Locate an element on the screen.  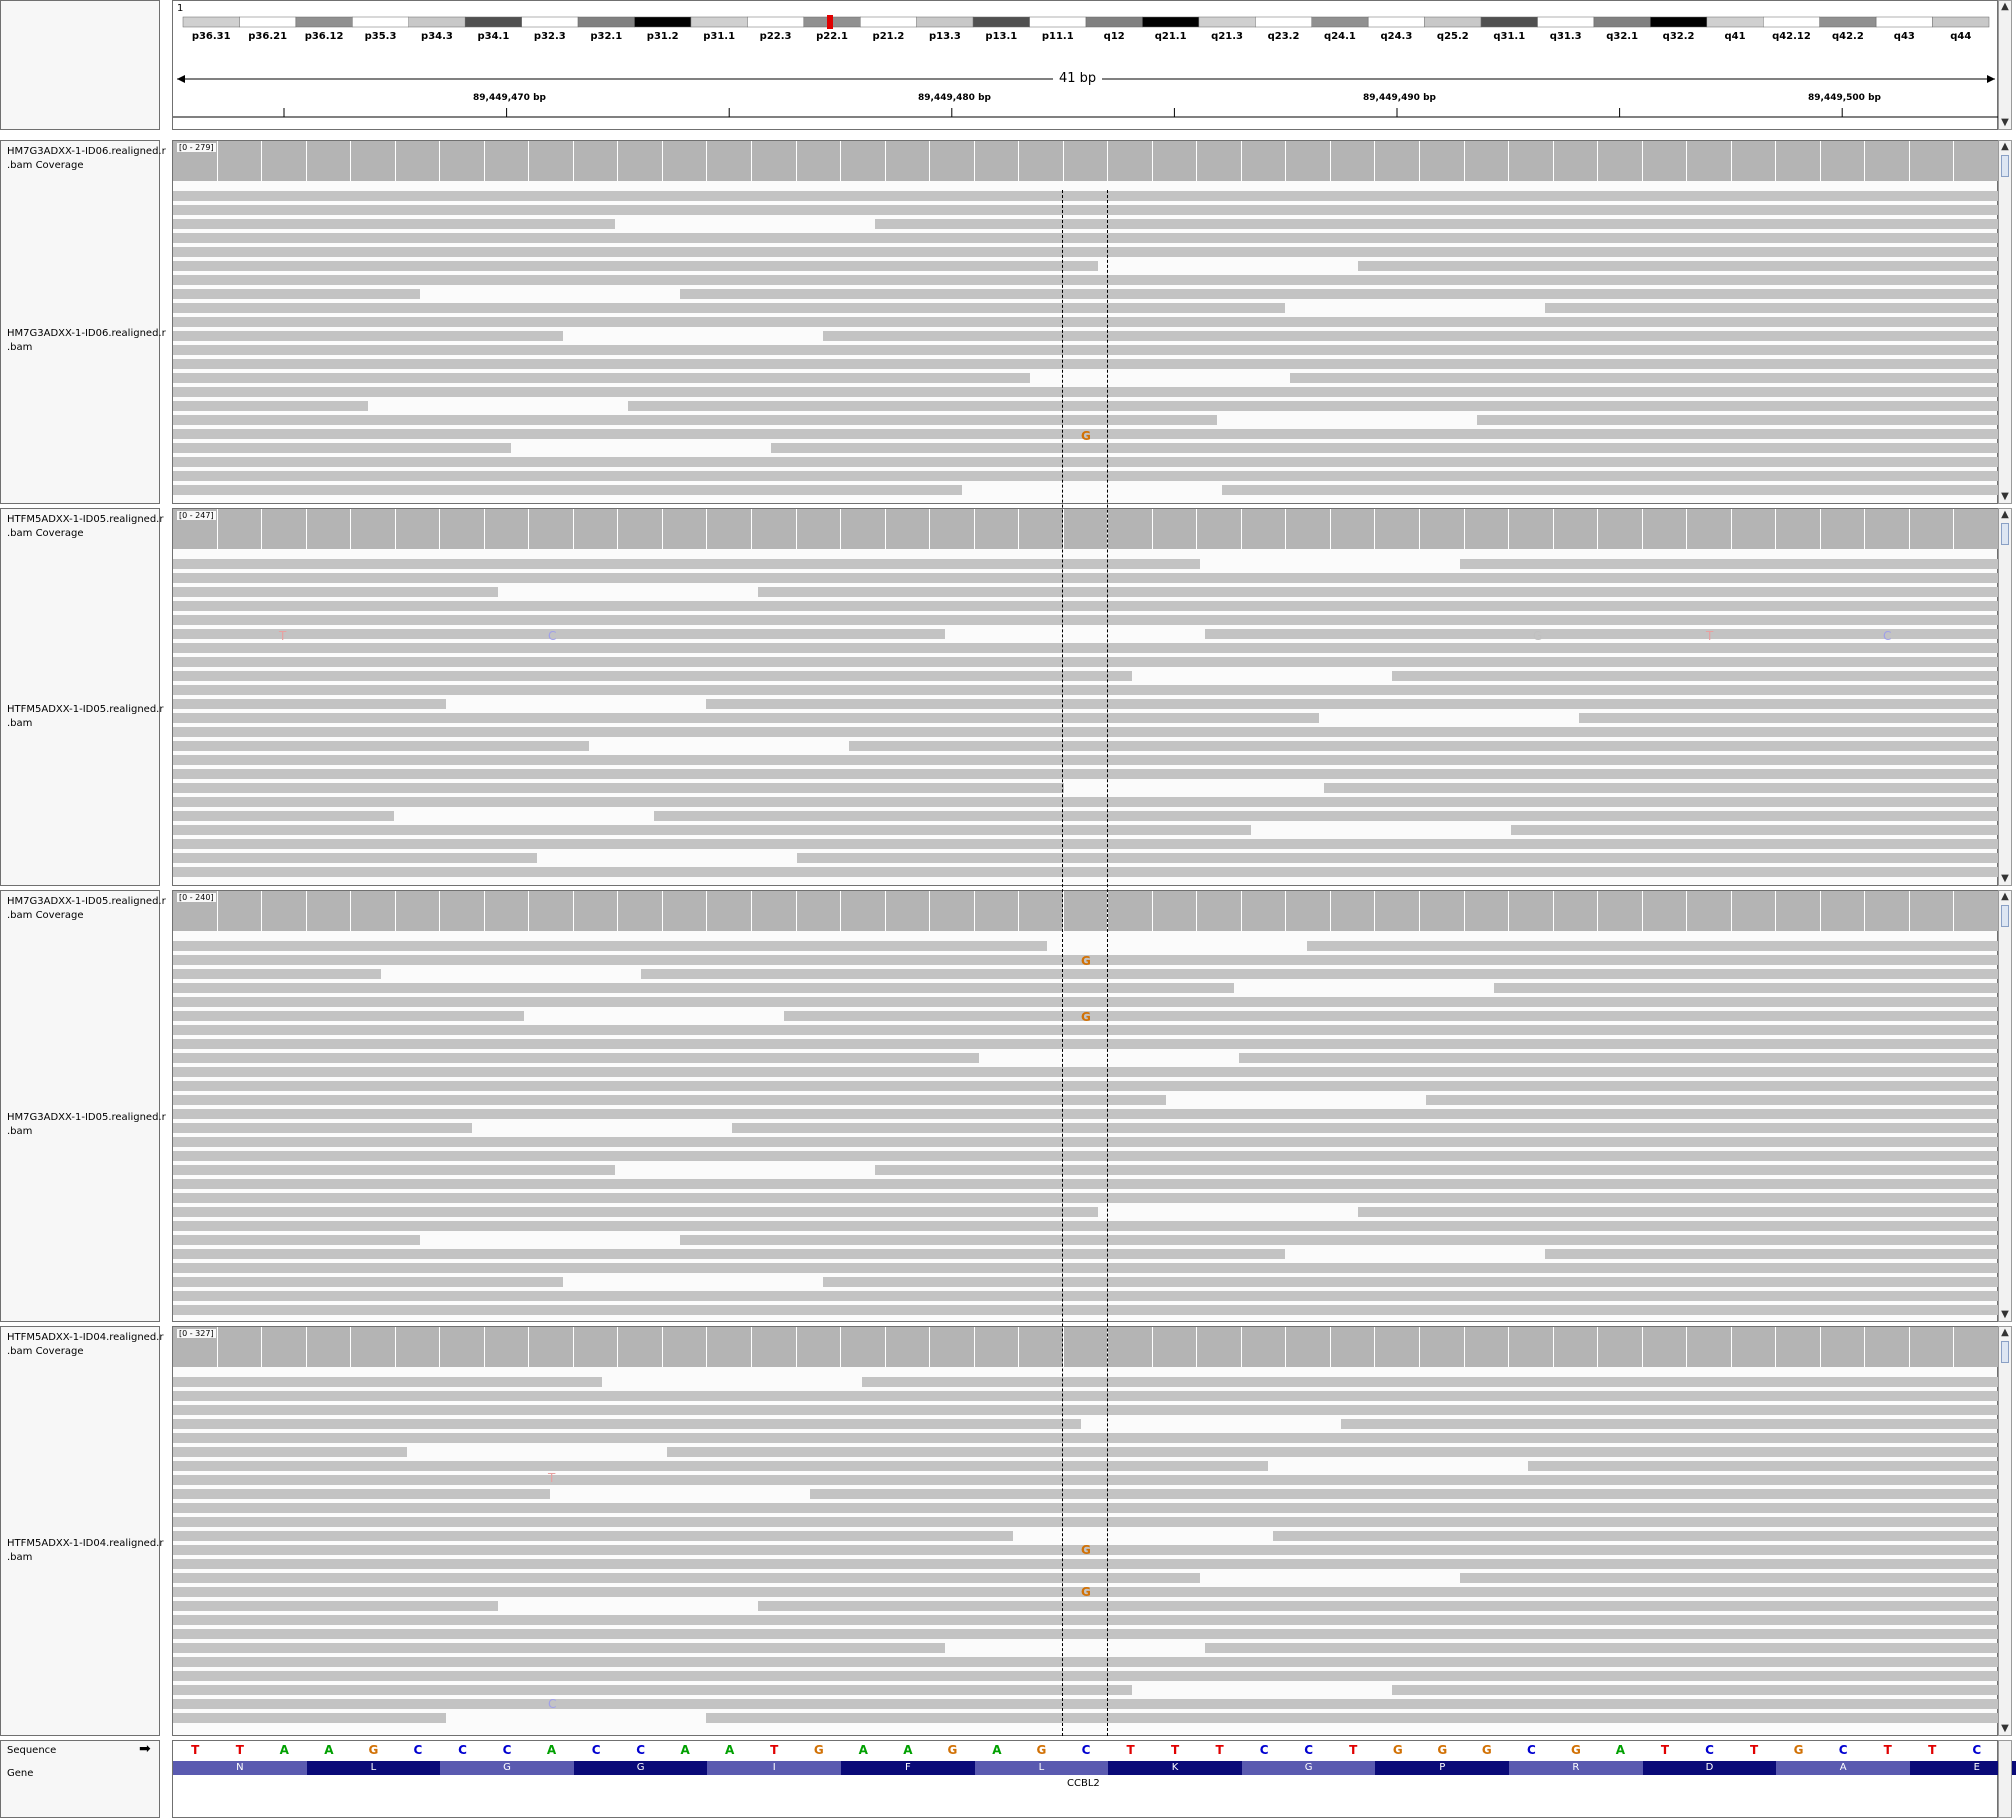
amino-acid: N is located at coordinates (240, 1768).